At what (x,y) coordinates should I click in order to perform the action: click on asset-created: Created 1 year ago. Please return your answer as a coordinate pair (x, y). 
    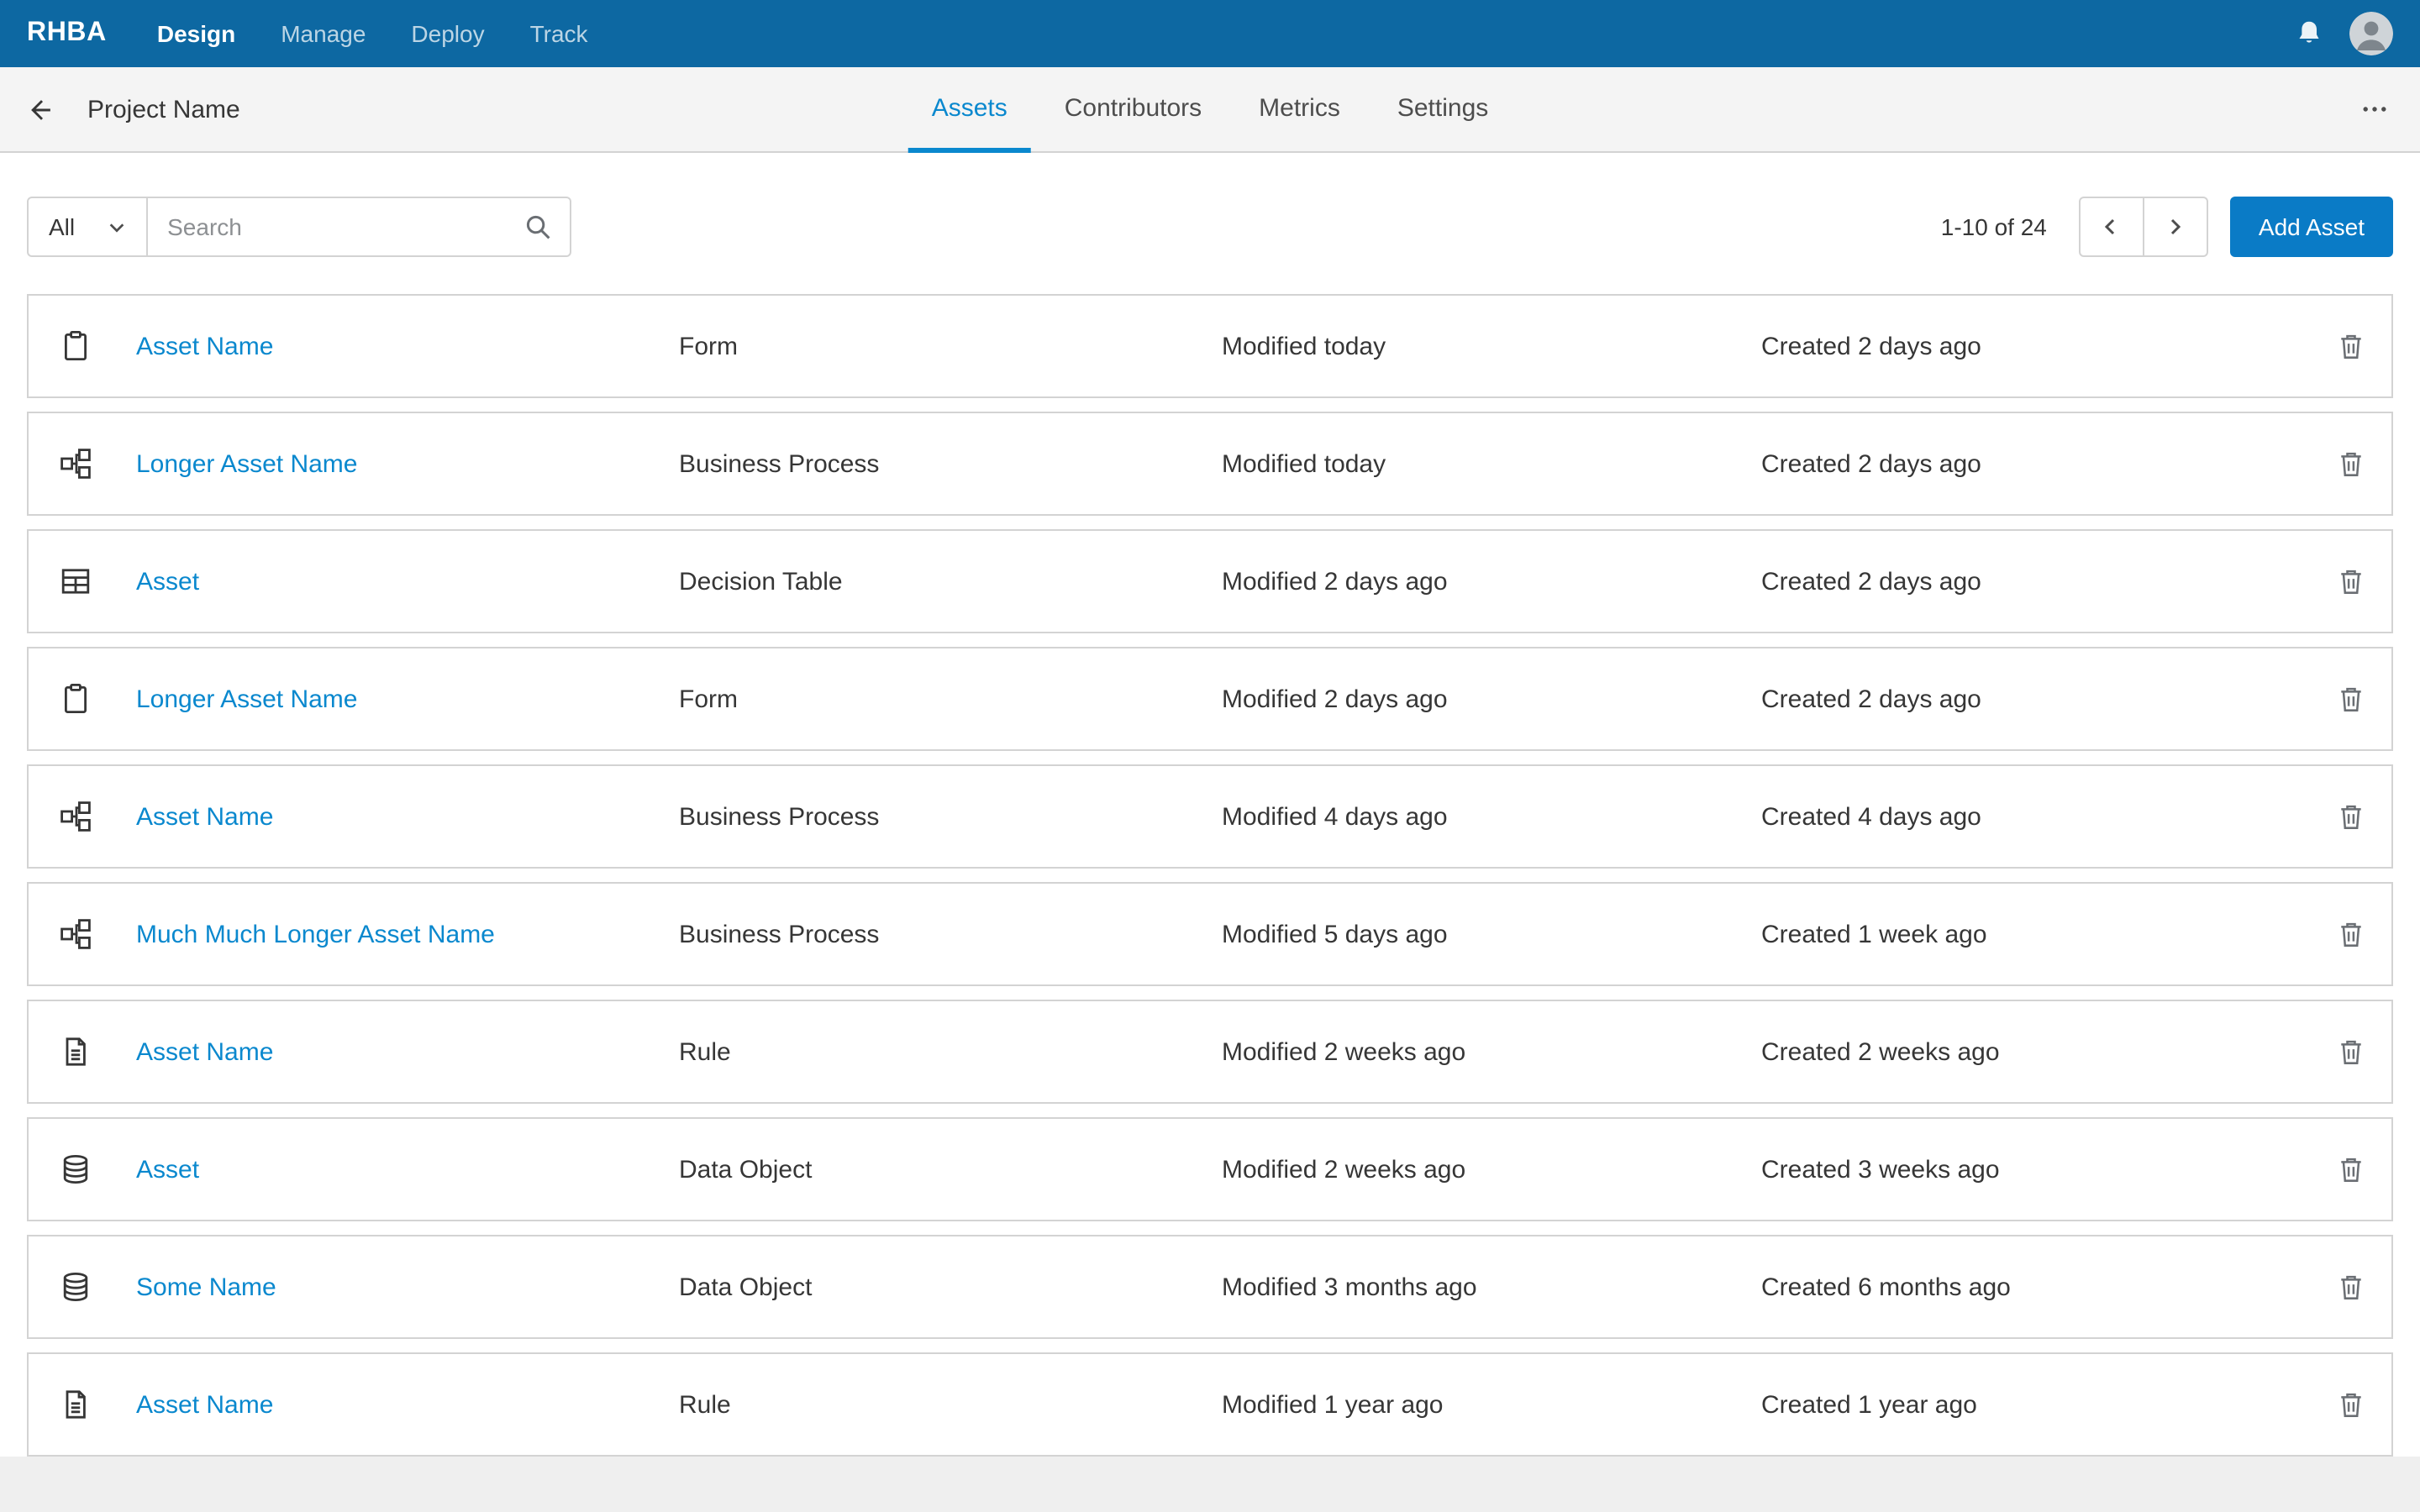
    Looking at the image, I should click on (1869, 1404).